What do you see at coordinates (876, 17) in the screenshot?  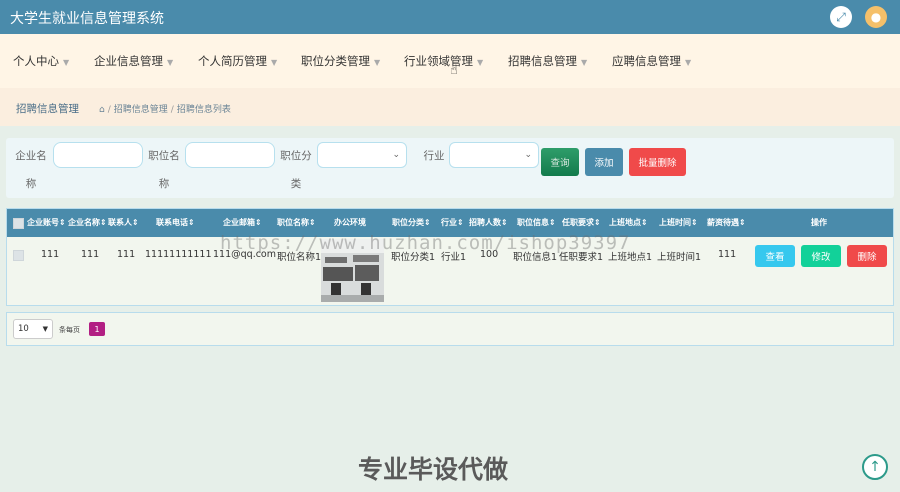 I see `avatar-icon: ●` at bounding box center [876, 17].